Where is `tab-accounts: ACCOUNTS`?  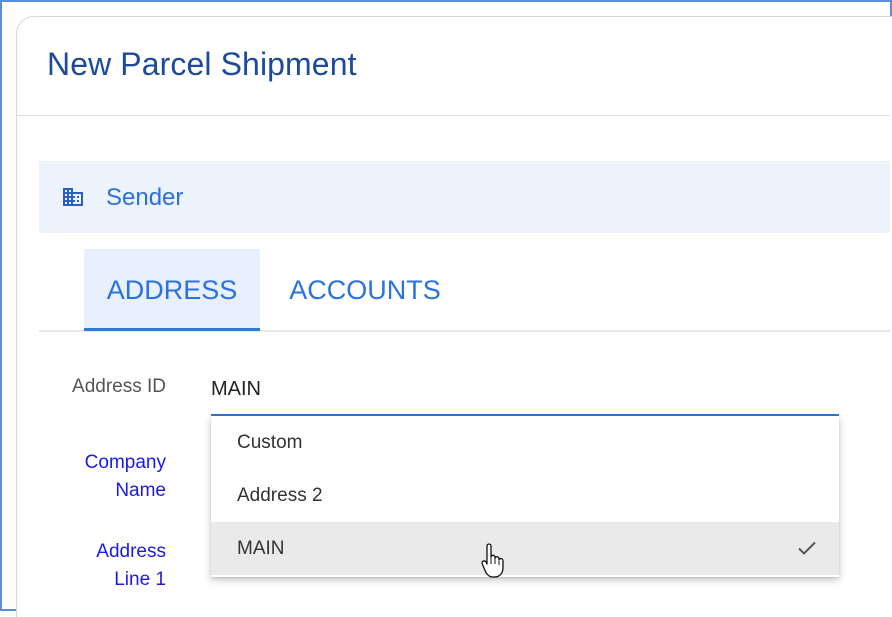 tab-accounts: ACCOUNTS is located at coordinates (365, 290).